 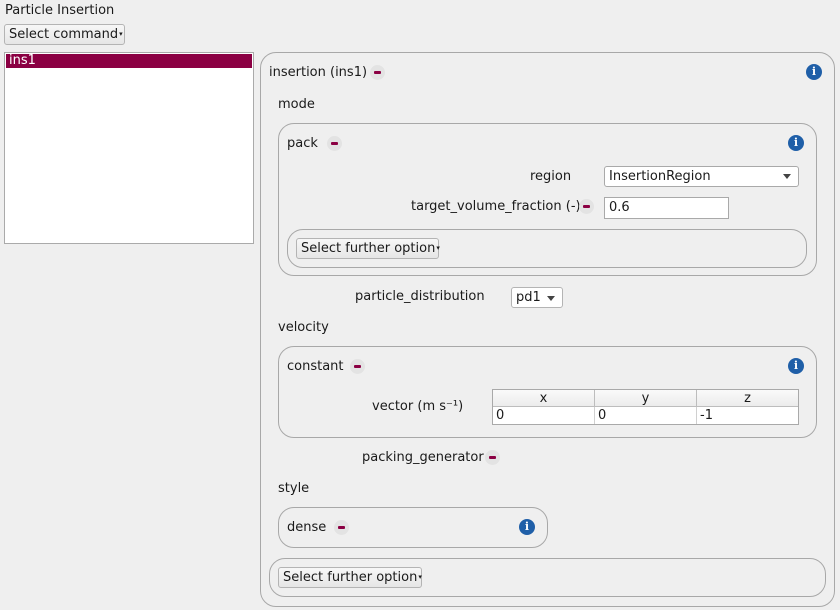 I want to click on vector-column-header: z, so click(x=747, y=398).